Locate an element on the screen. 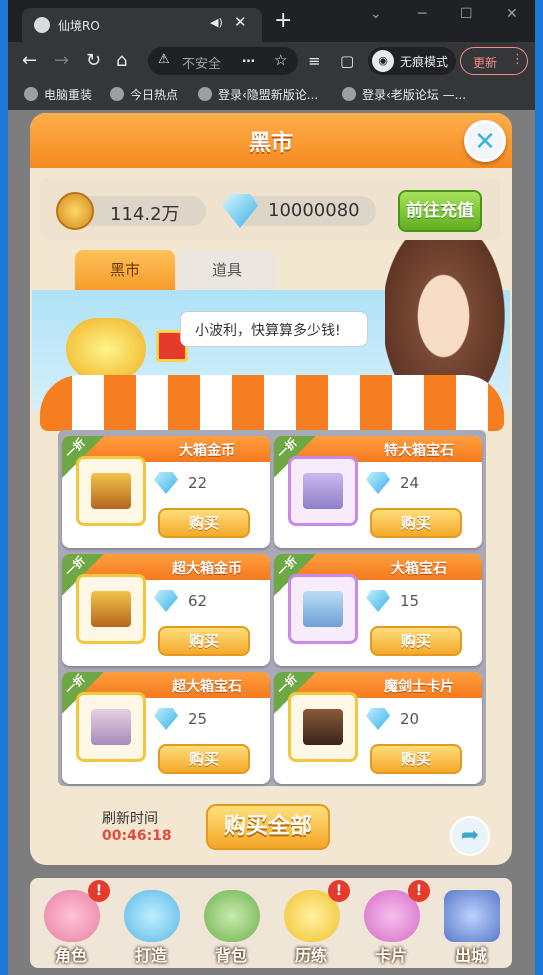 The width and height of the screenshot is (543, 975). address-bar: ⚠ 不安全 … ☆ is located at coordinates (223, 61).